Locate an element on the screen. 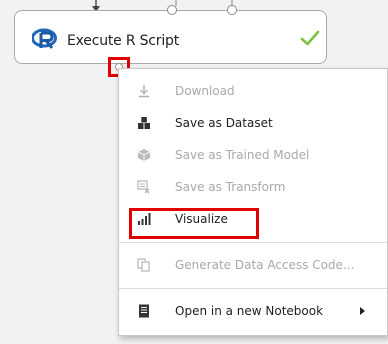  visualize-highlight is located at coordinates (194, 223).